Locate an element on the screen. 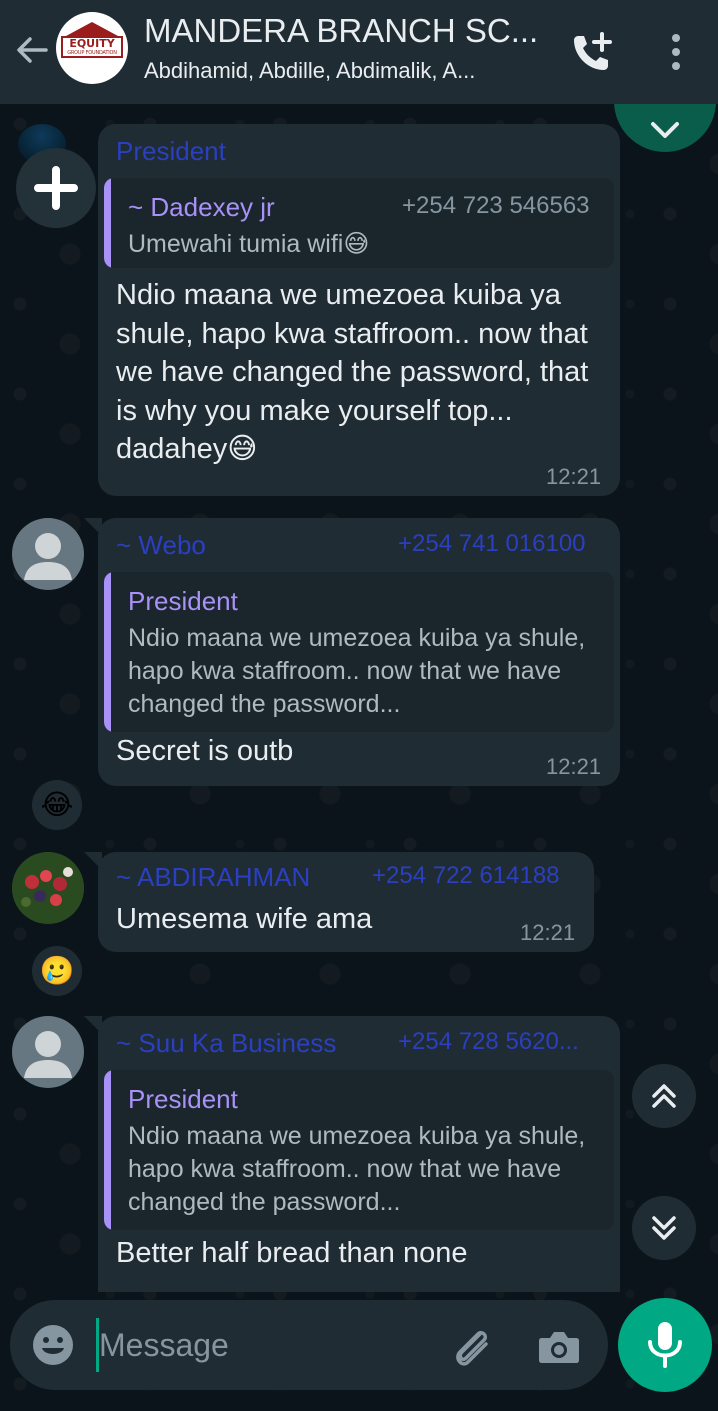 The width and height of the screenshot is (718, 1411). camera-icon is located at coordinates (559, 1347).